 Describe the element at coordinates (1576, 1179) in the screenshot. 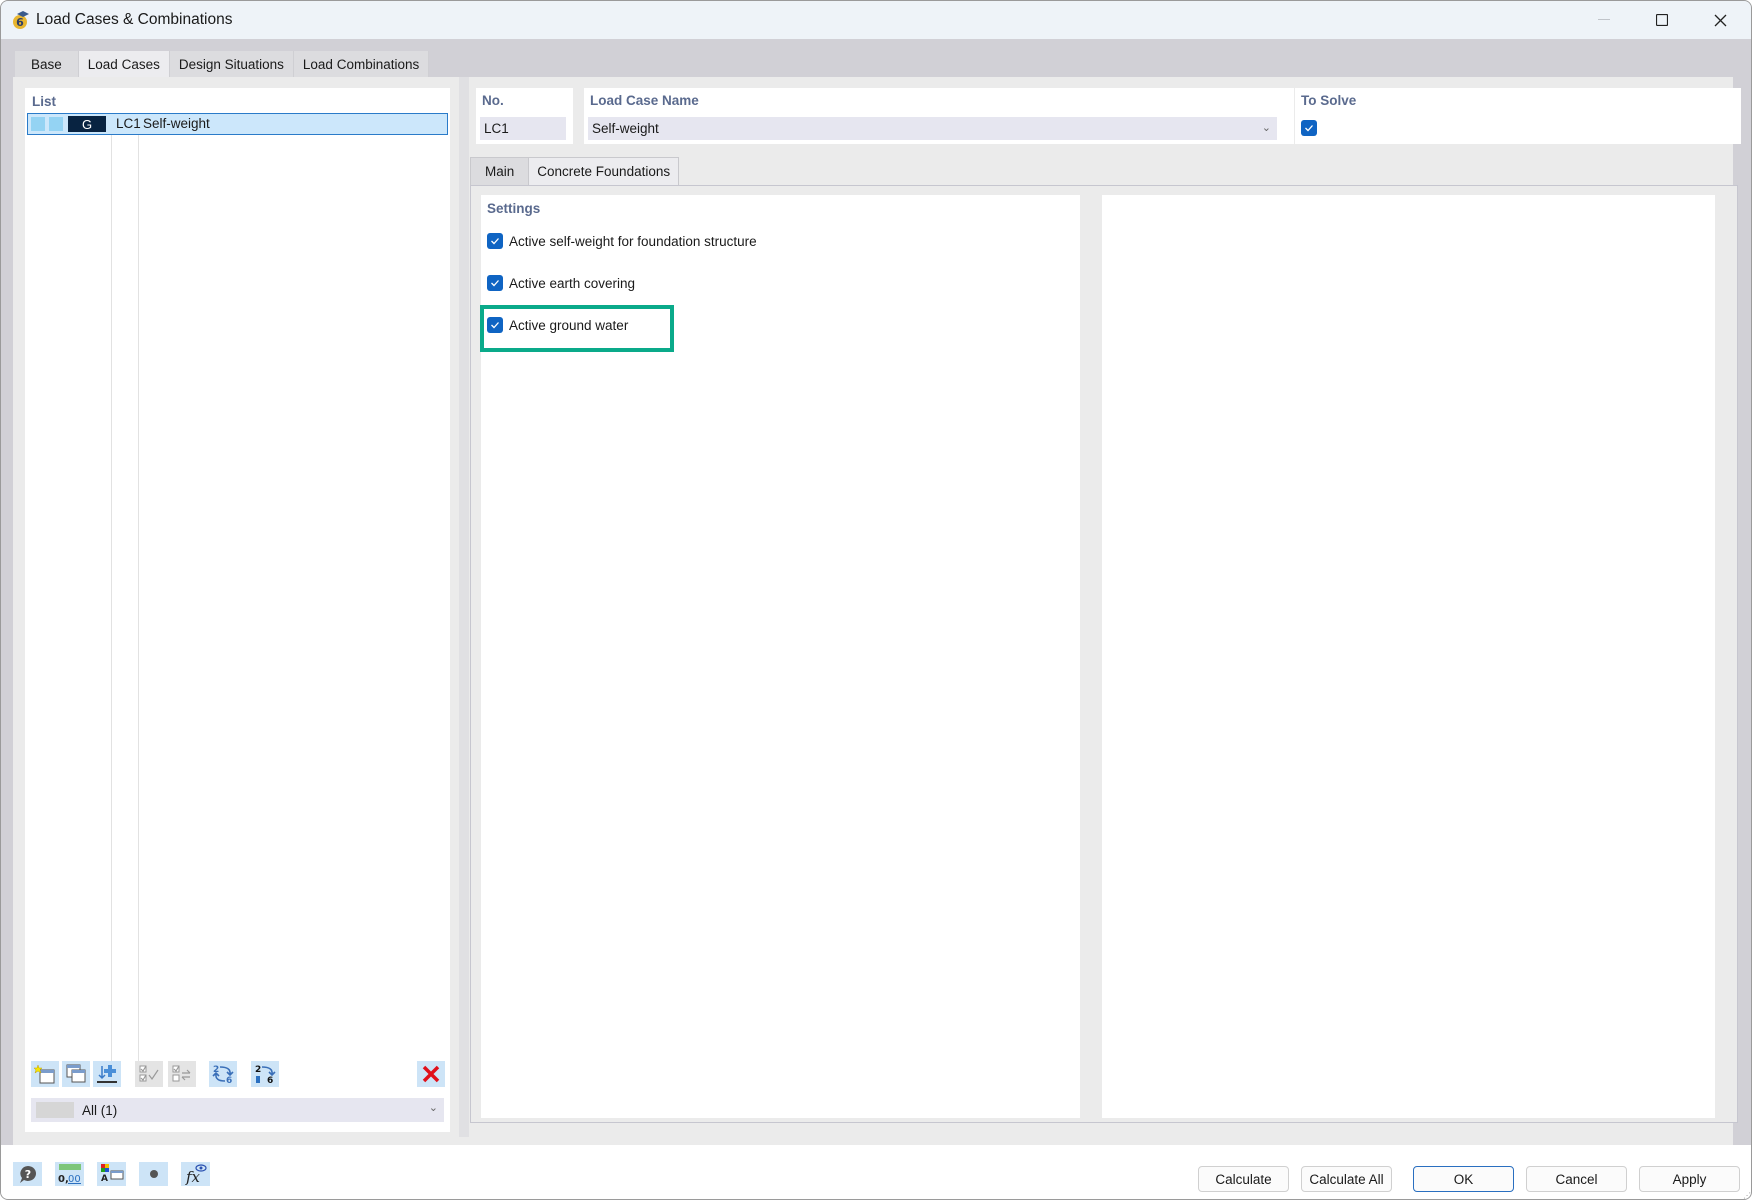

I see `cancel-button: Cancel` at that location.